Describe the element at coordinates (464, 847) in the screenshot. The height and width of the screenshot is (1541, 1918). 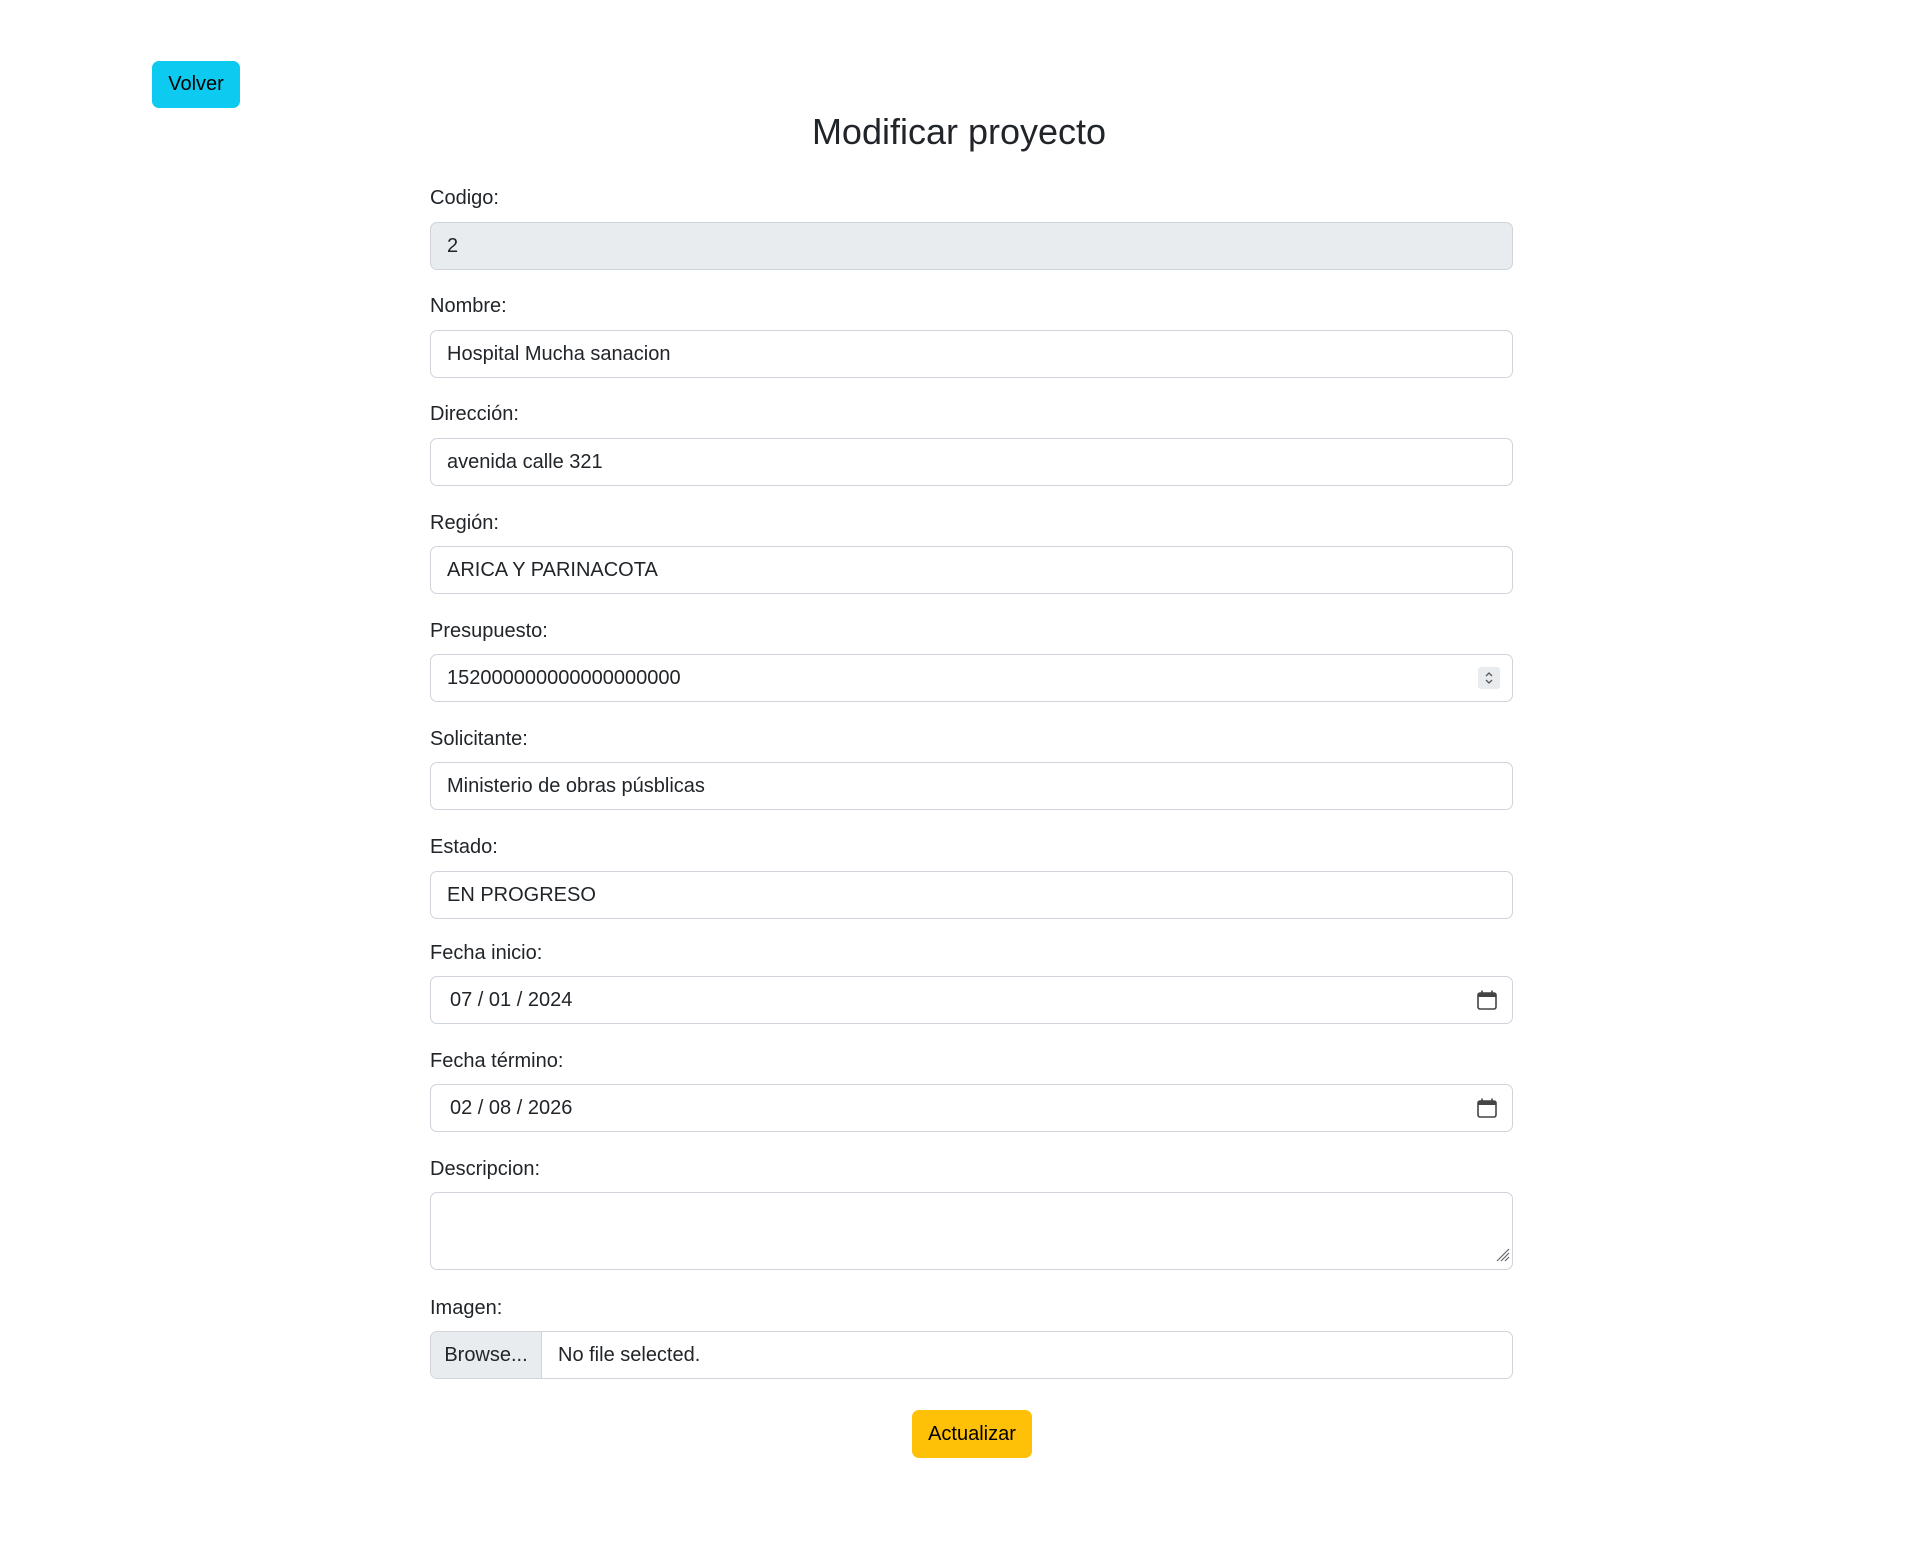
I see `estado-label: Estado:` at that location.